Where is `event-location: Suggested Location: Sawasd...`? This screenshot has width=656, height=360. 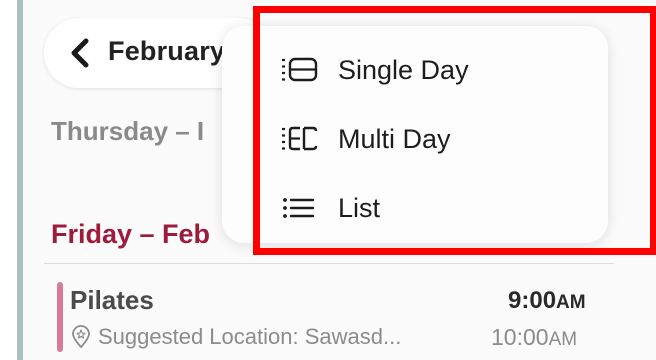 event-location: Suggested Location: Sawasd... is located at coordinates (235, 337).